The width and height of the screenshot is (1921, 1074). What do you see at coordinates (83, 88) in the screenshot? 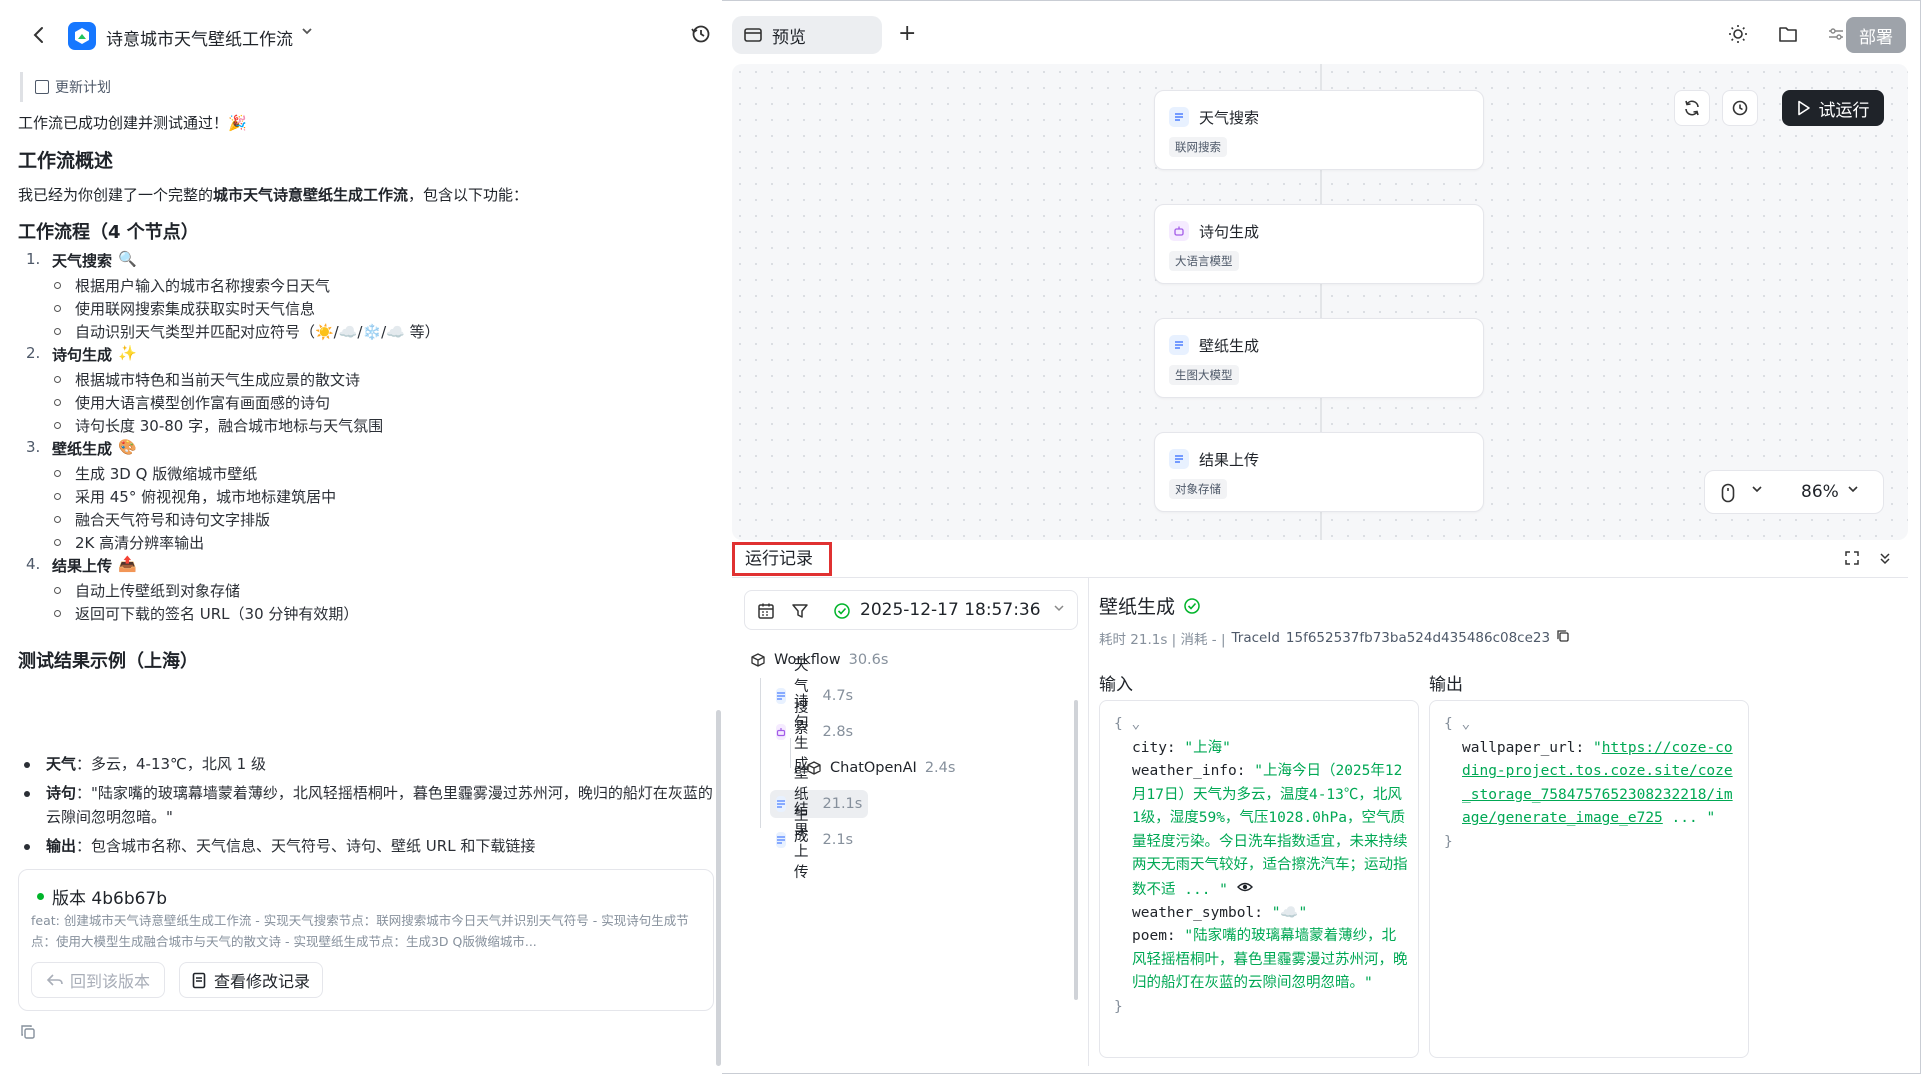
I see `plan-link-label: 更新计划` at bounding box center [83, 88].